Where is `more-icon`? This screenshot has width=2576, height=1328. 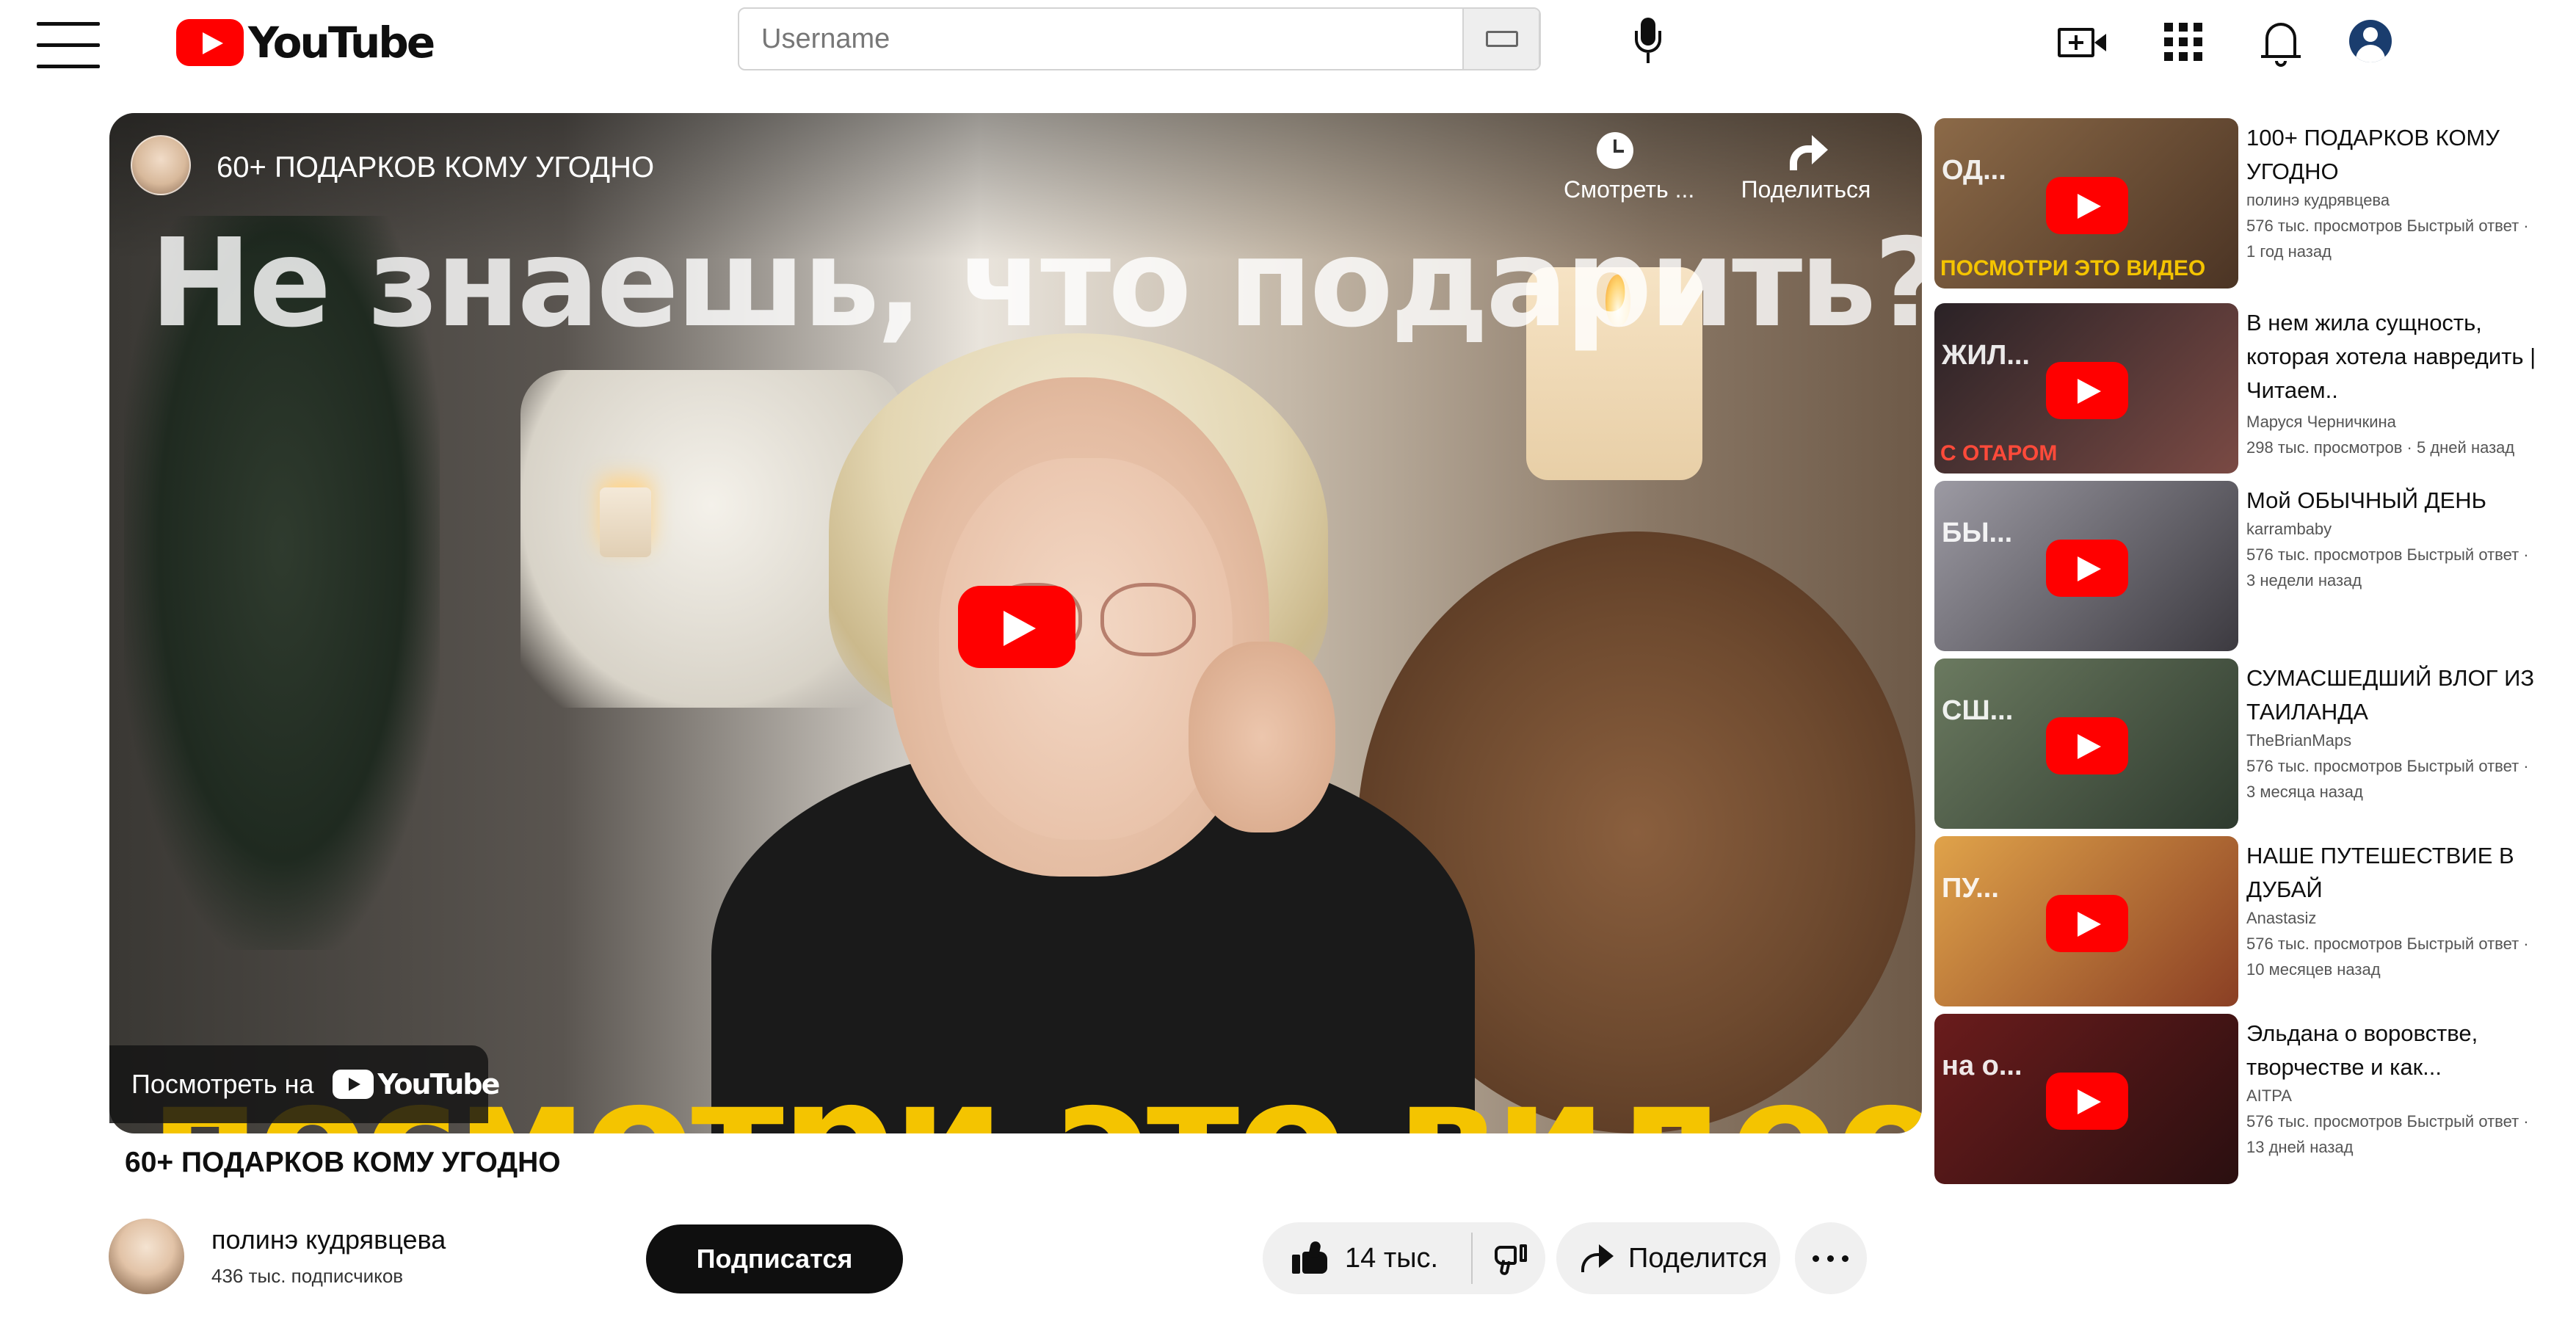
more-icon is located at coordinates (1831, 1258).